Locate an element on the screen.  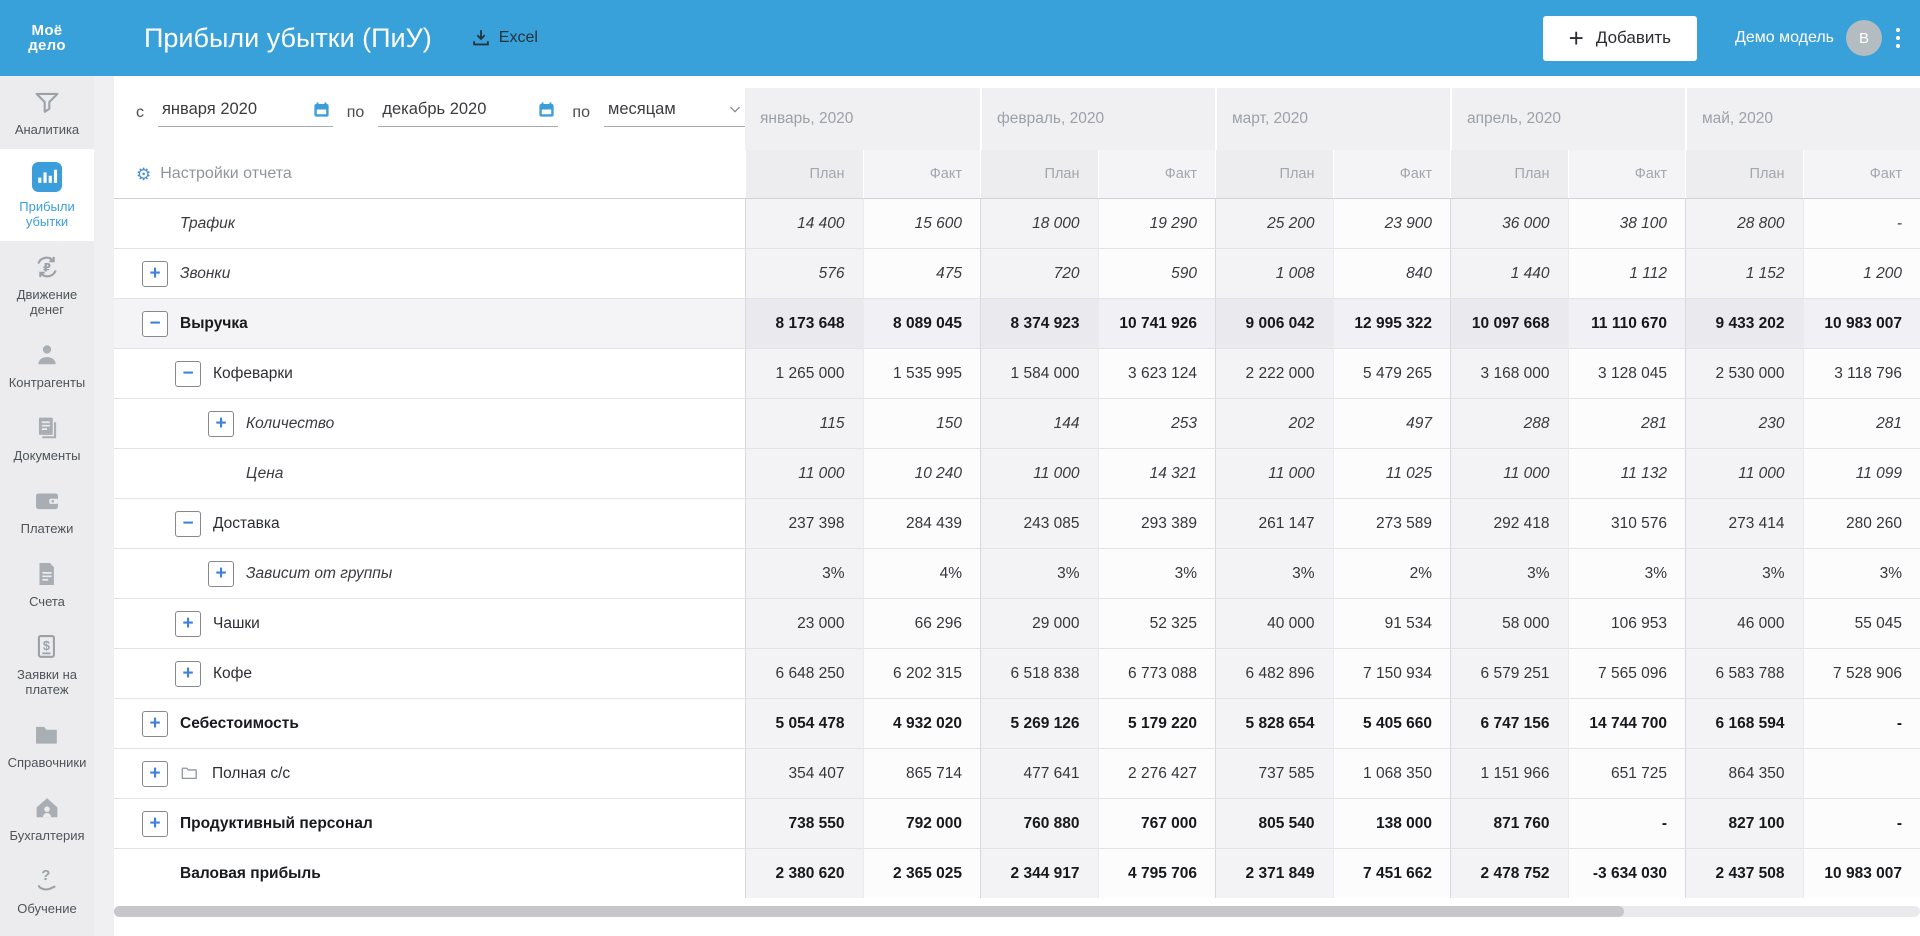
date-from-field: января 2020 is located at coordinates (245, 113).